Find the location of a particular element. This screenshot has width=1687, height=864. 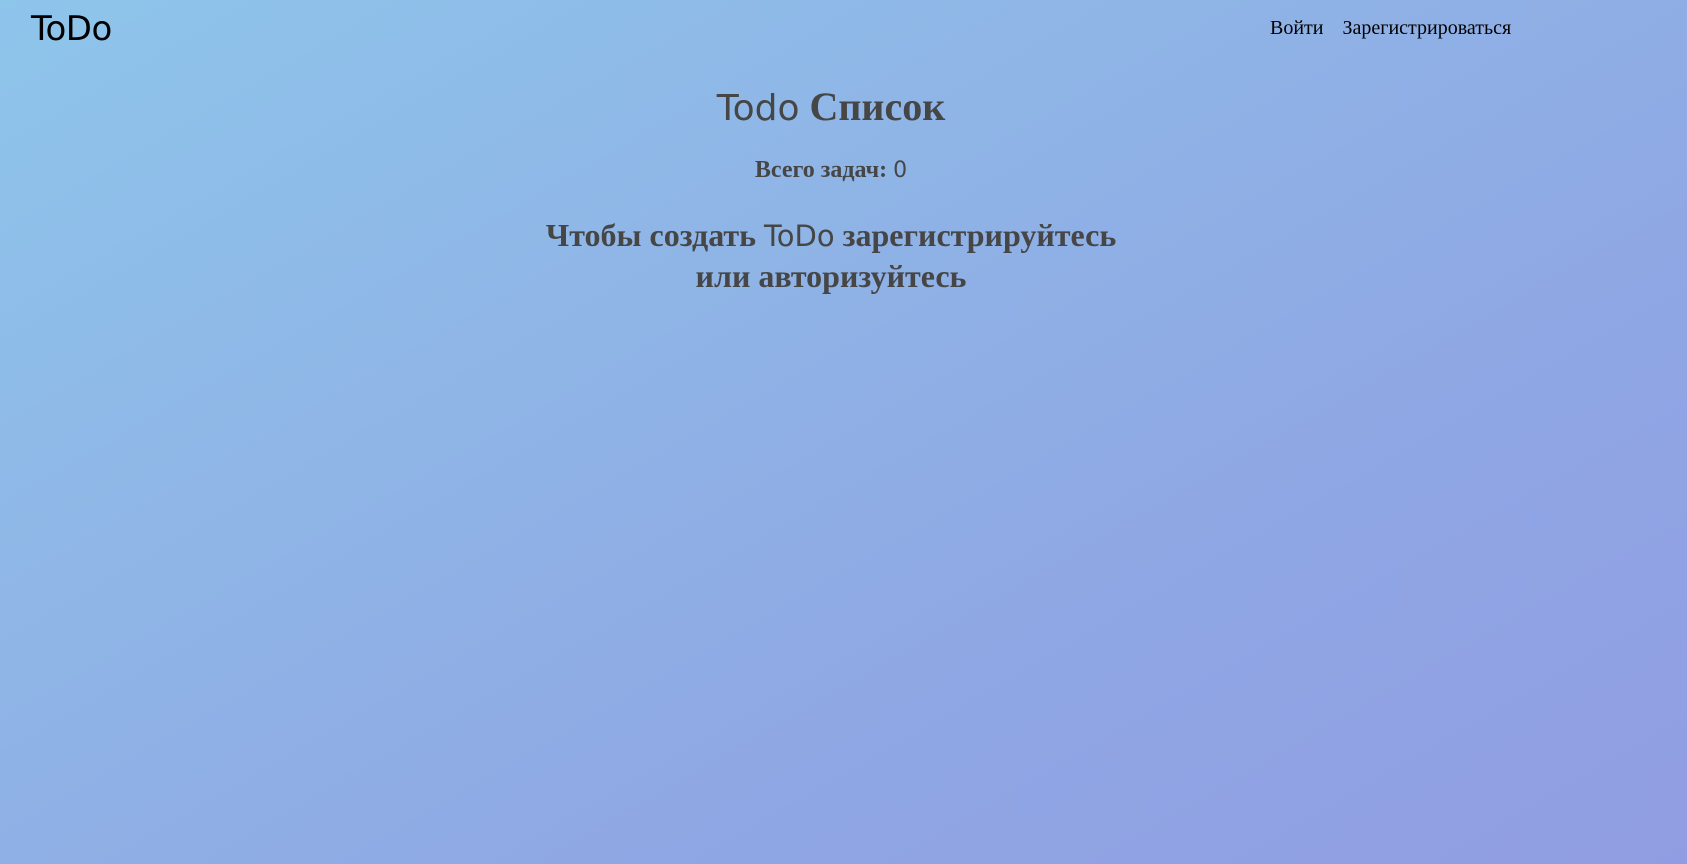

notice-text-end: зарегистрируйтесь is located at coordinates (975, 235).